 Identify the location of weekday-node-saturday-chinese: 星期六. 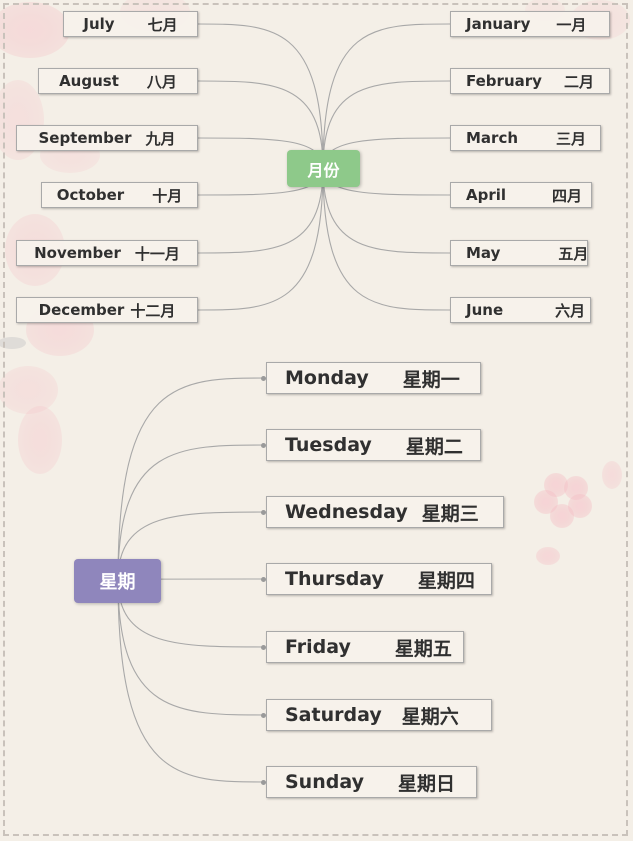
(430, 716).